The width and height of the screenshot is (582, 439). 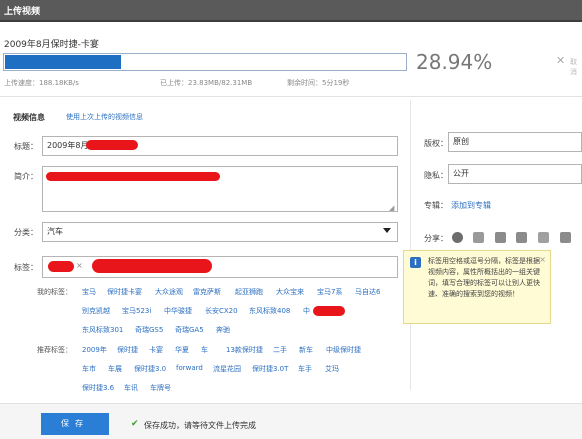 I want to click on checkmark-icon: ✔, so click(x=135, y=424).